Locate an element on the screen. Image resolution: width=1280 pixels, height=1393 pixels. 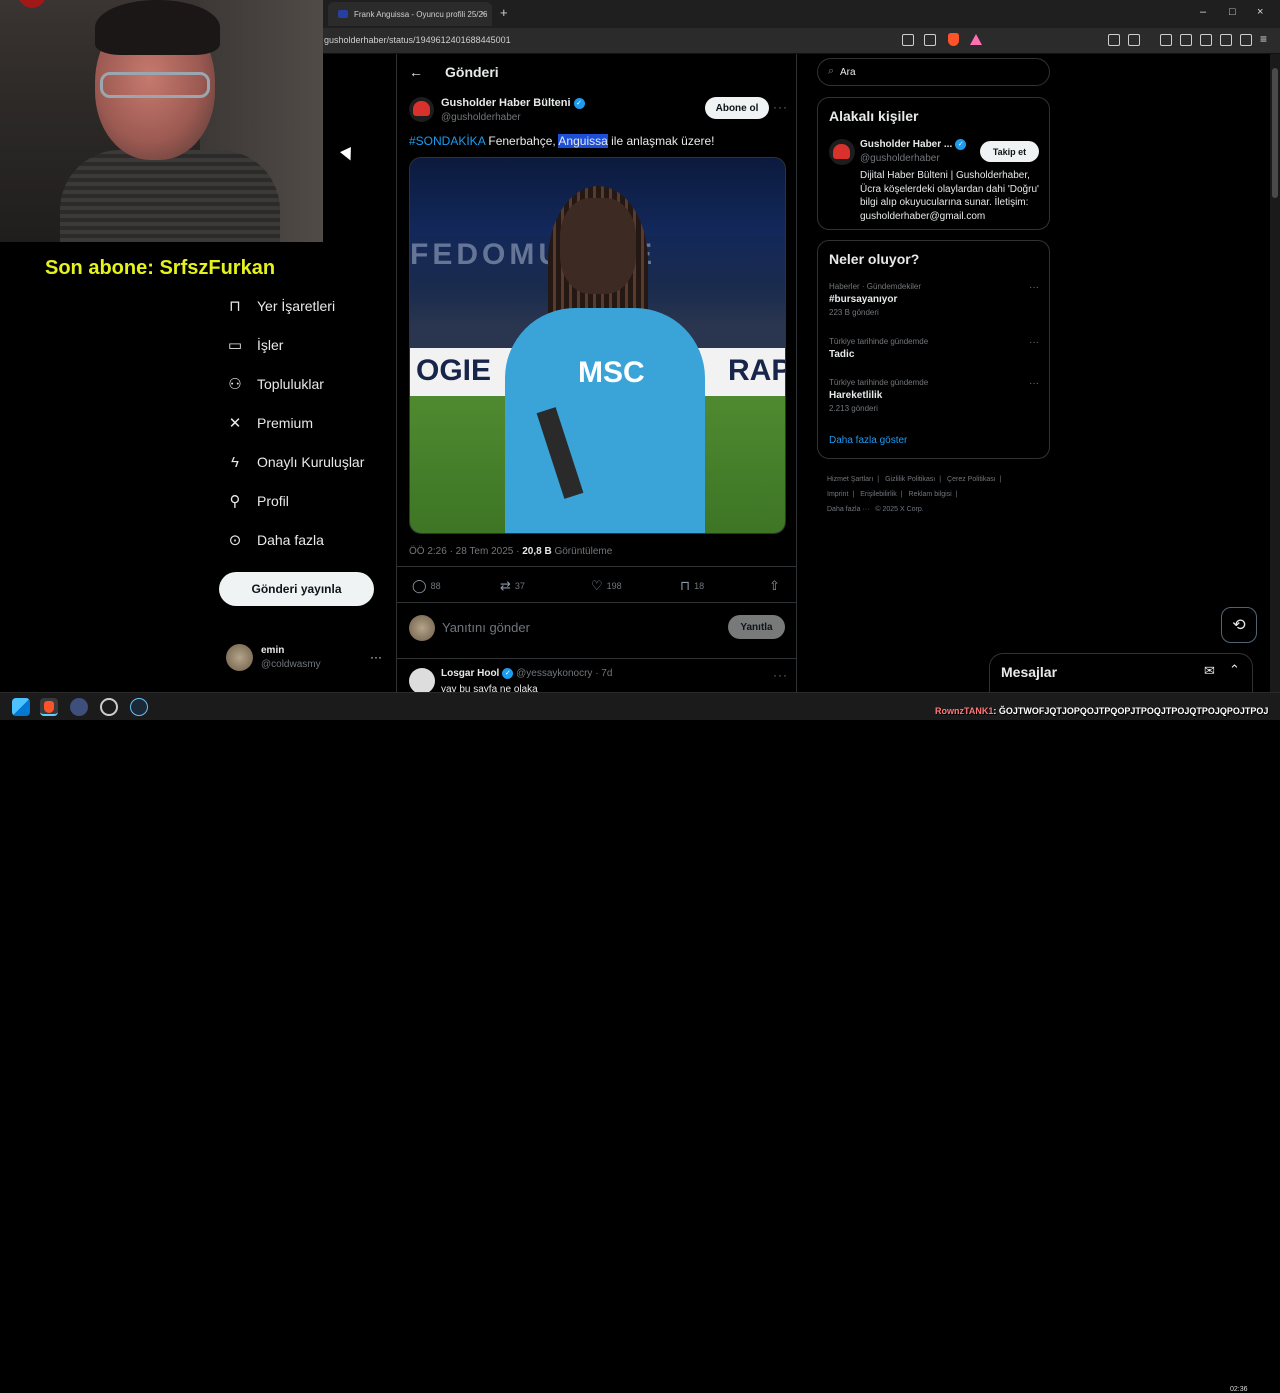
obs-taskbar-icon is located at coordinates (109, 707).